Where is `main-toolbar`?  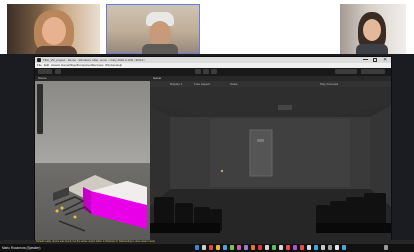
main-toolbar is located at coordinates (213, 72).